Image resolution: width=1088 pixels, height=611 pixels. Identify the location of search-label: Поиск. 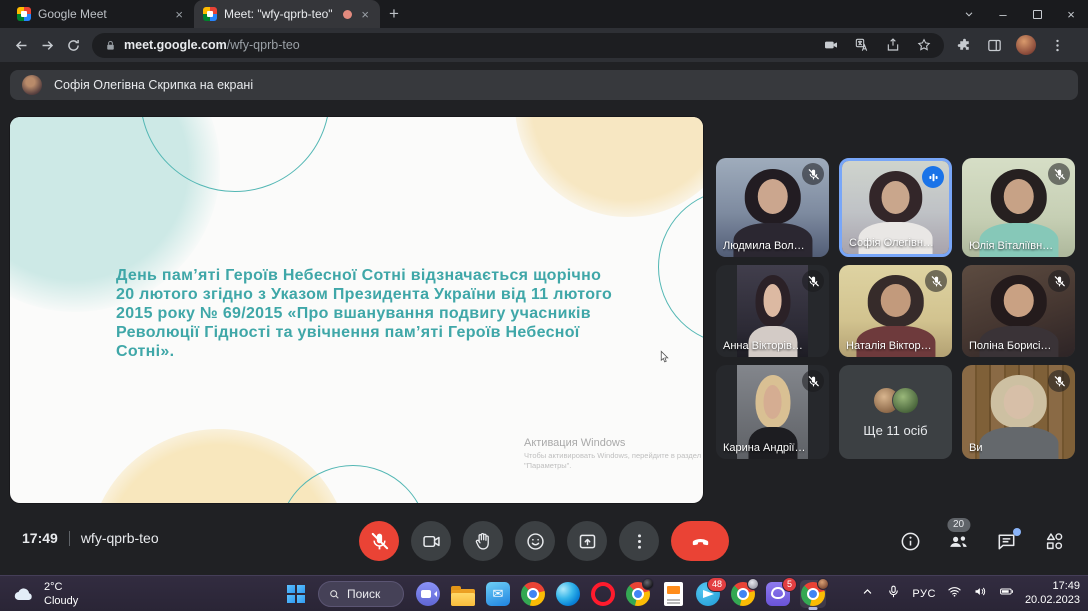
(364, 594).